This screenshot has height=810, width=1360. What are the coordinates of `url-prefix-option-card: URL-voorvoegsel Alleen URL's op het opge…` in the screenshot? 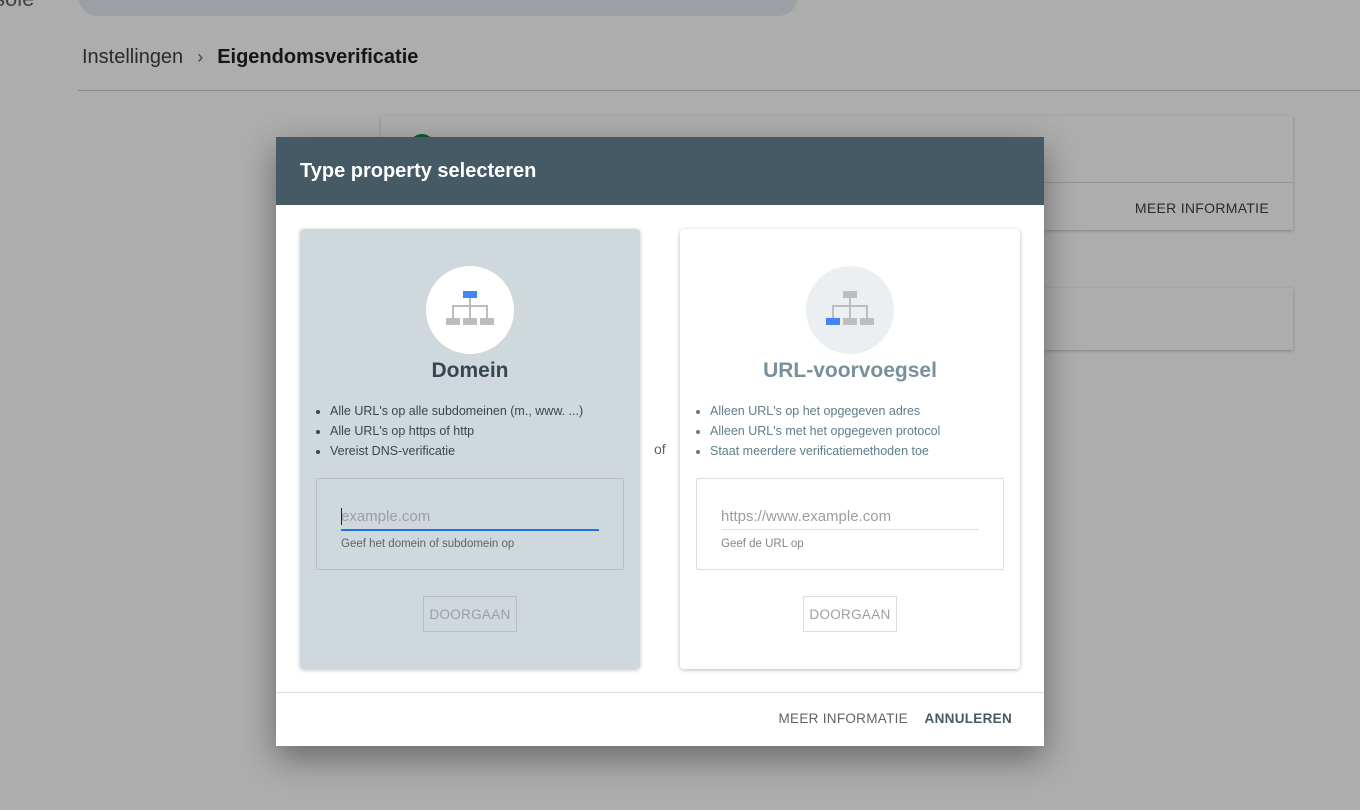 It's located at (850, 449).